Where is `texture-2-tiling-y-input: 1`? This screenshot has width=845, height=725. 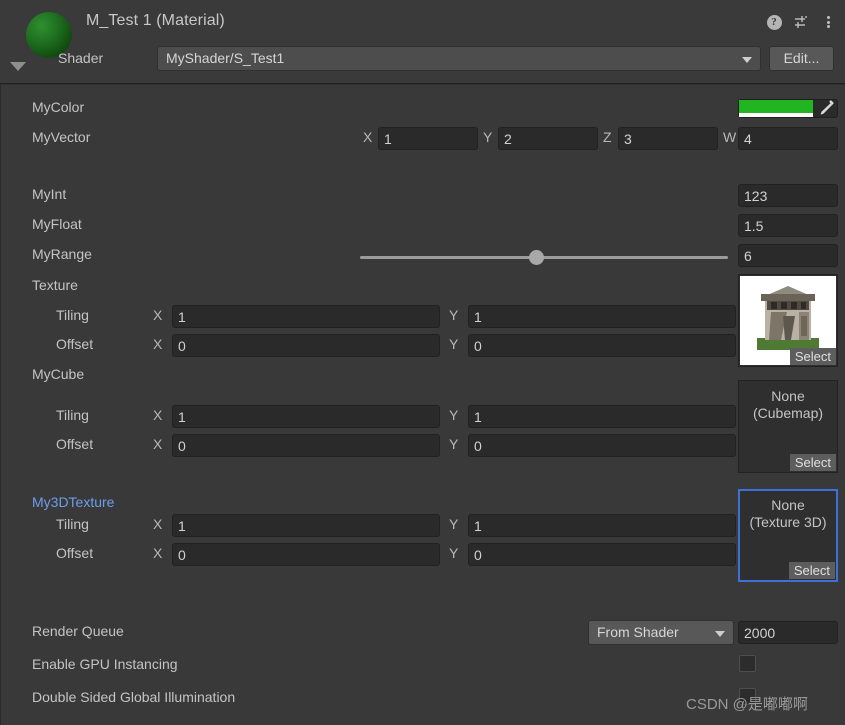 texture-2-tiling-y-input: 1 is located at coordinates (602, 525).